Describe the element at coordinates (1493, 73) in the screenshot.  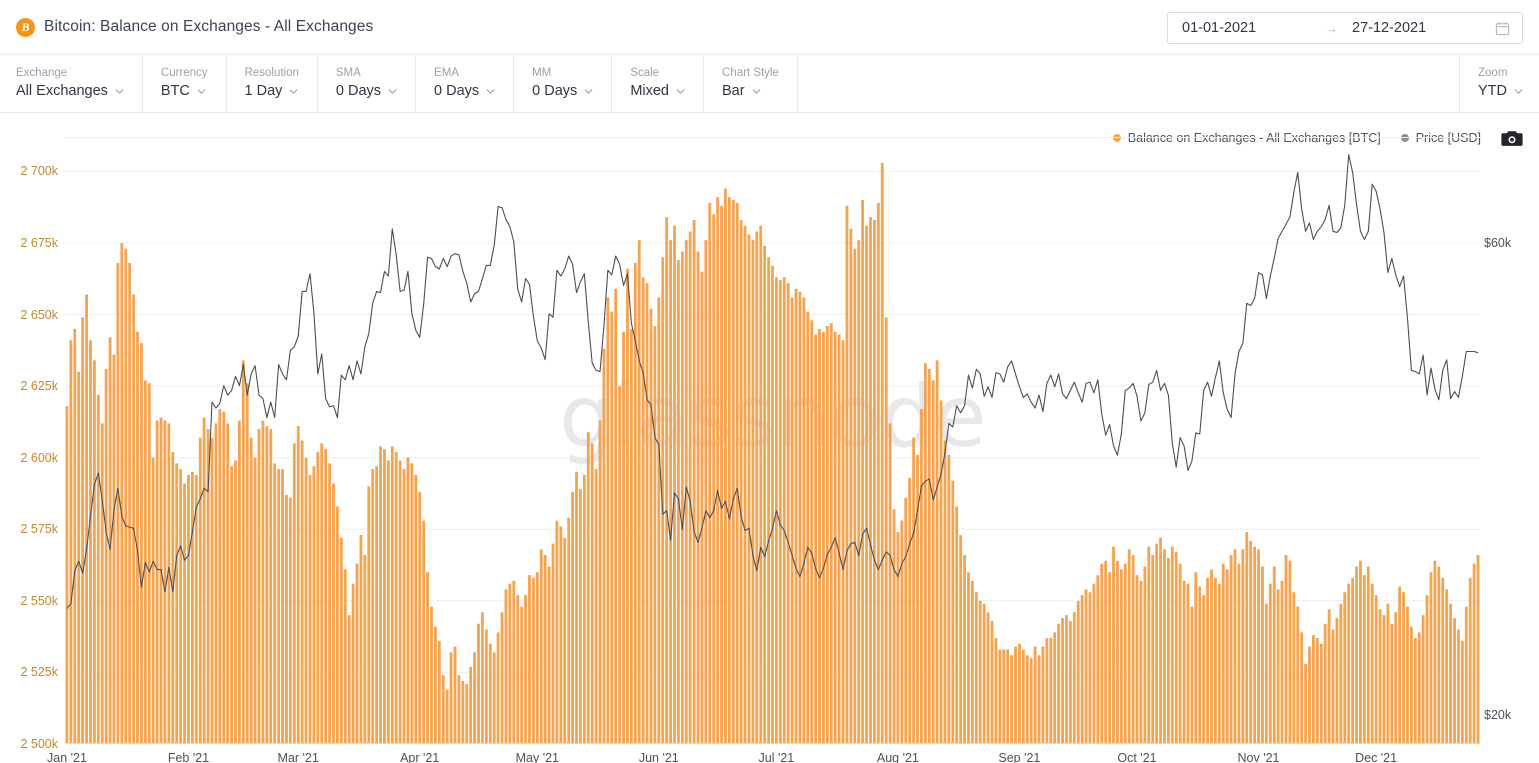
I see `toolbar-label-zoom: Zoom` at that location.